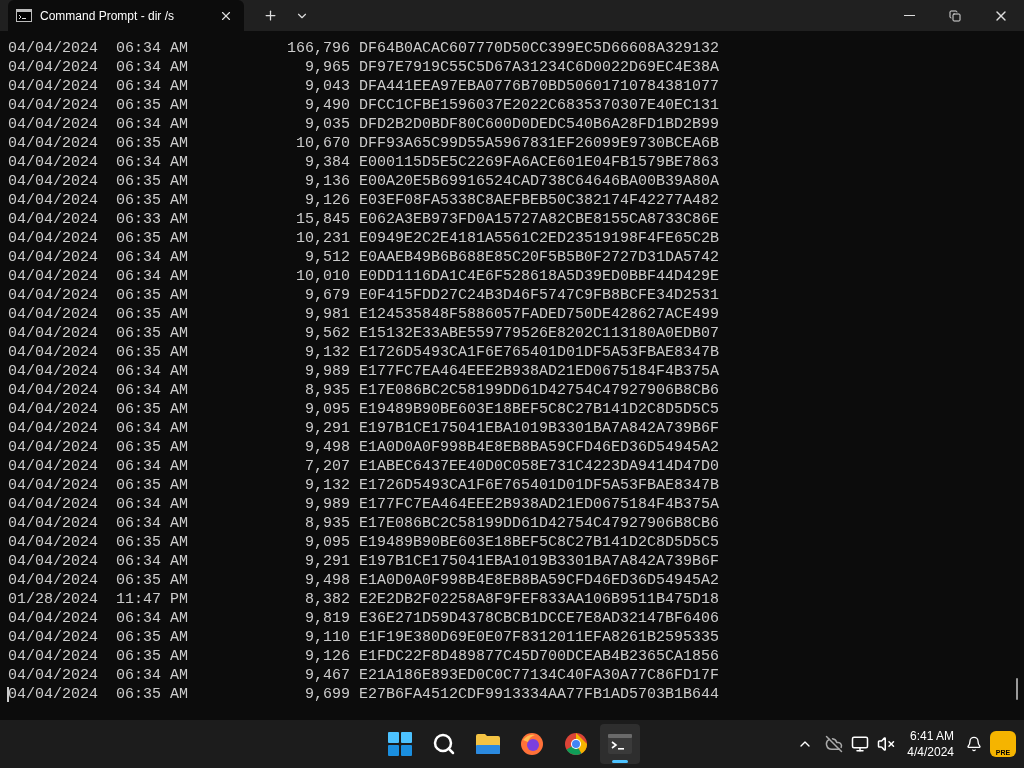 This screenshot has width=1024, height=768. Describe the element at coordinates (444, 744) in the screenshot. I see `search-icon` at that location.